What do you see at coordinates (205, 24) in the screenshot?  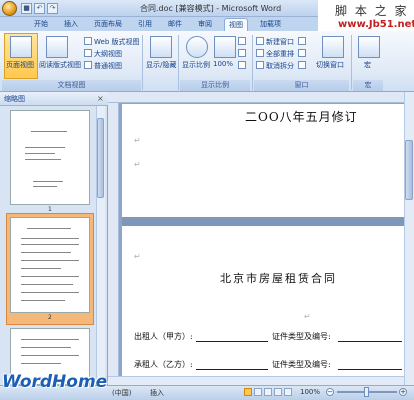 I see `tab-review: 审阅` at bounding box center [205, 24].